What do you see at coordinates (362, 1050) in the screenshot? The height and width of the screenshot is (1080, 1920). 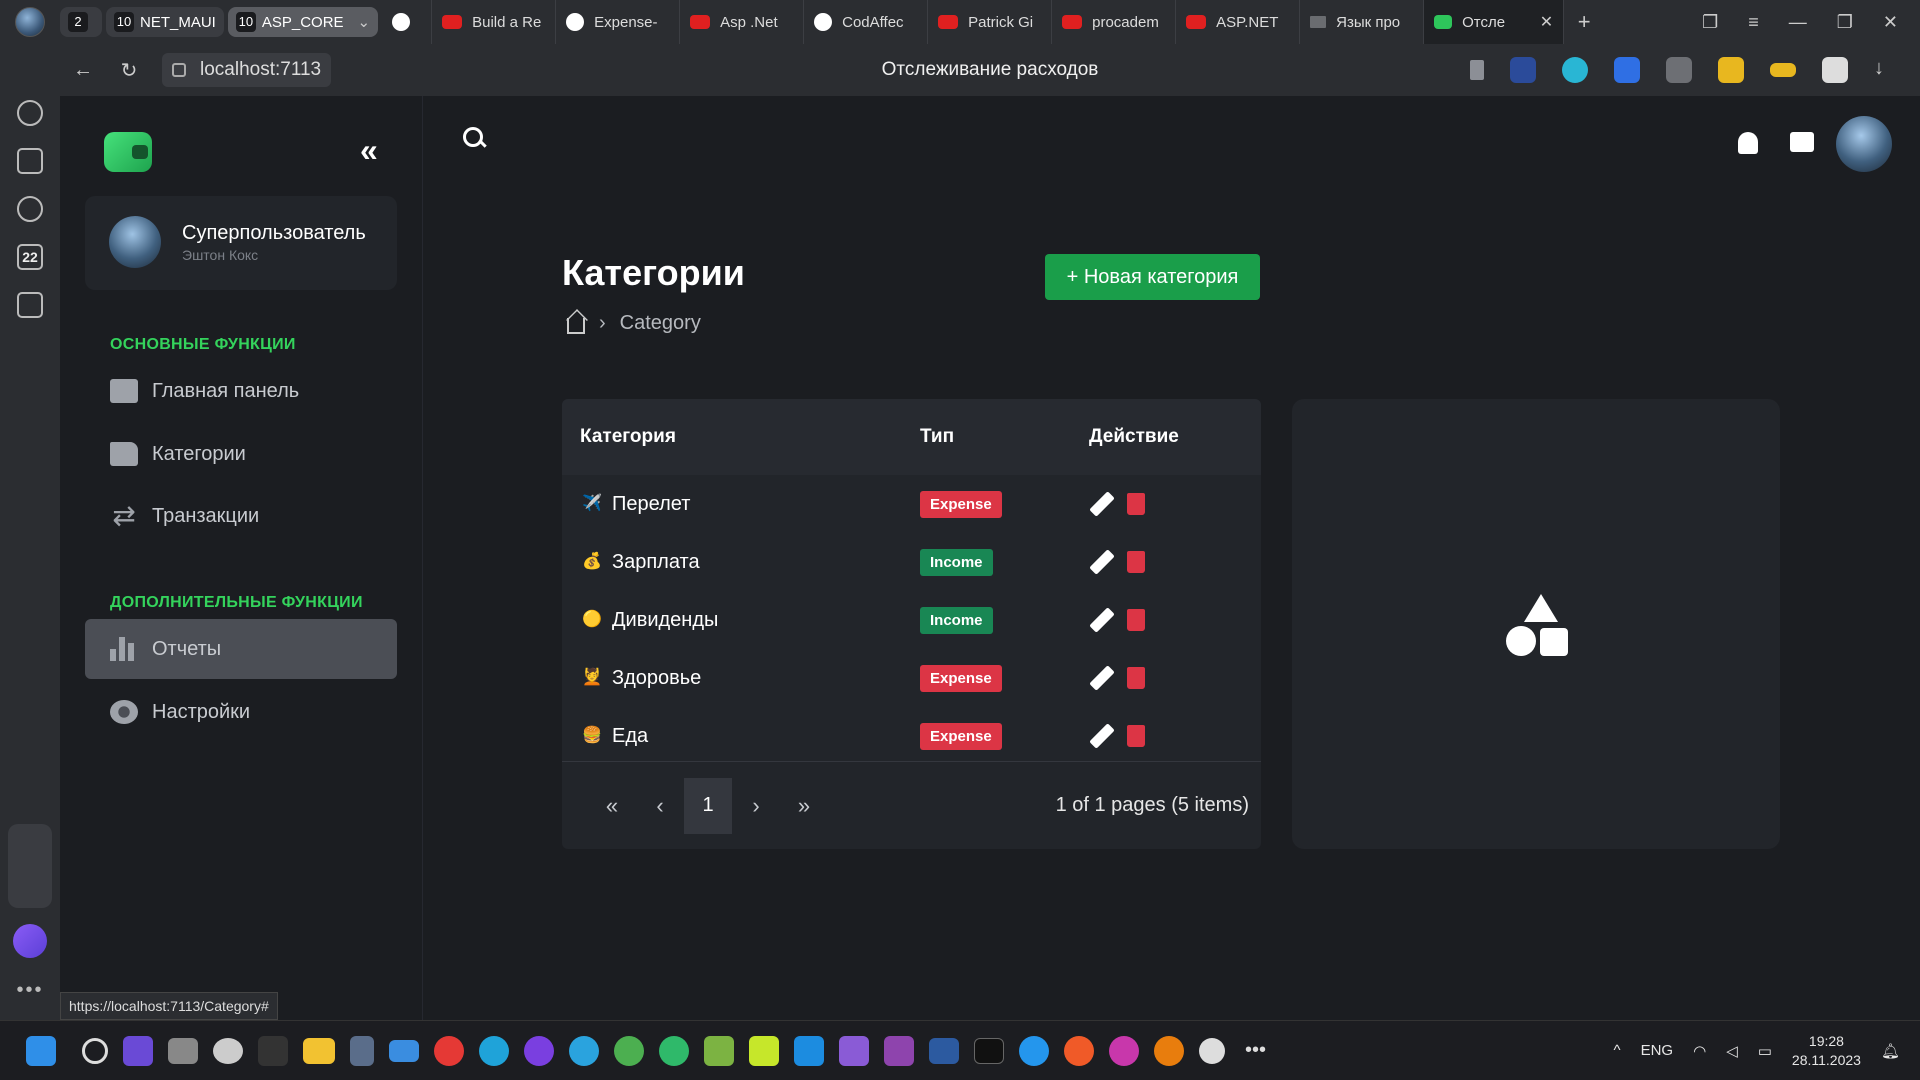 I see `calculator-icon` at bounding box center [362, 1050].